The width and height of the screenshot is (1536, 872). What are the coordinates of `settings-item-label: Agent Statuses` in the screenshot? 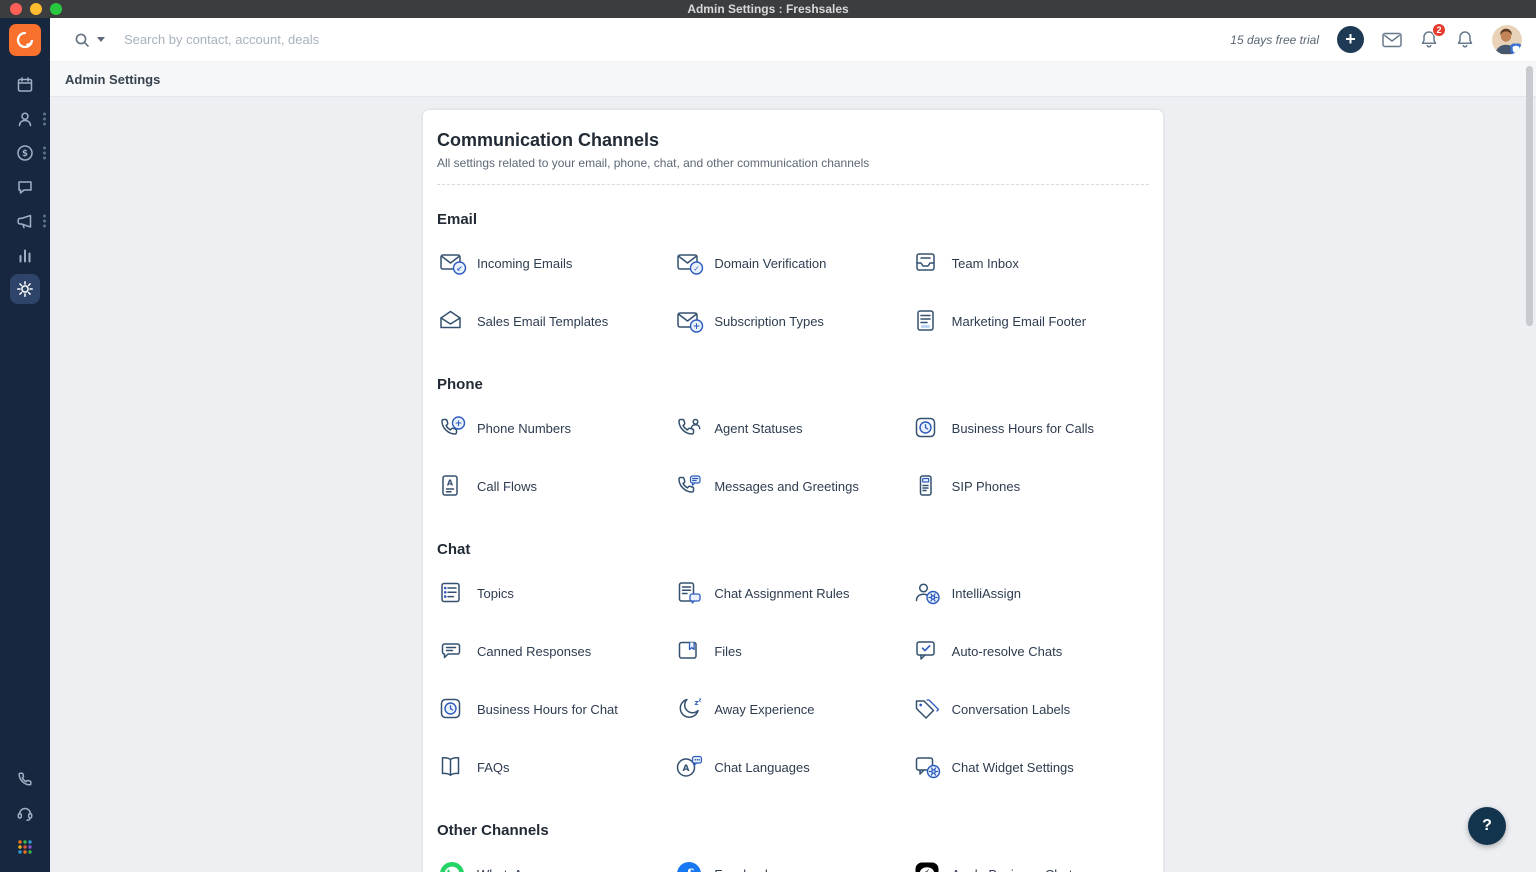 It's located at (758, 428).